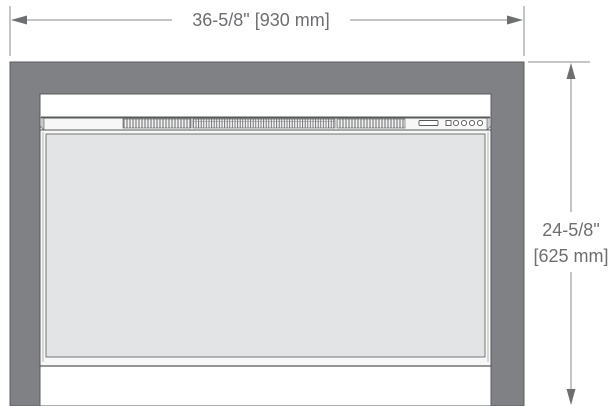 The image size is (616, 406). What do you see at coordinates (571, 397) in the screenshot?
I see `height-arrow-bottom` at bounding box center [571, 397].